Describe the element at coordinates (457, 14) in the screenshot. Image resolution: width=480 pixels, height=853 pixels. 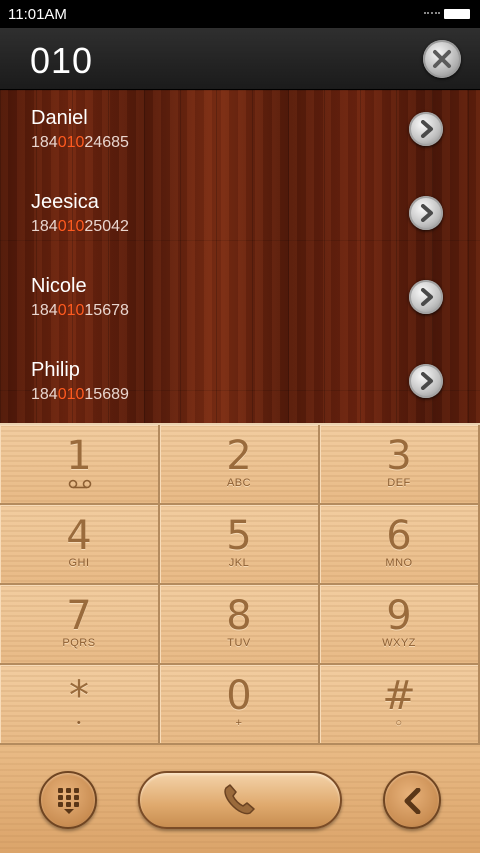
I see `battery-icon` at that location.